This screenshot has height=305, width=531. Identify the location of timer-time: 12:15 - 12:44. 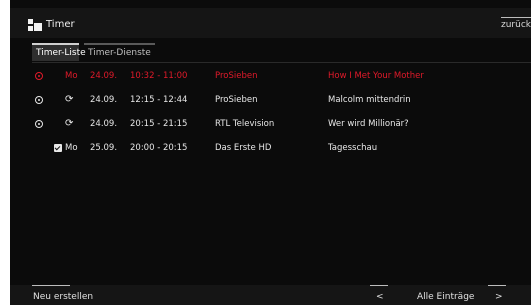
(159, 100).